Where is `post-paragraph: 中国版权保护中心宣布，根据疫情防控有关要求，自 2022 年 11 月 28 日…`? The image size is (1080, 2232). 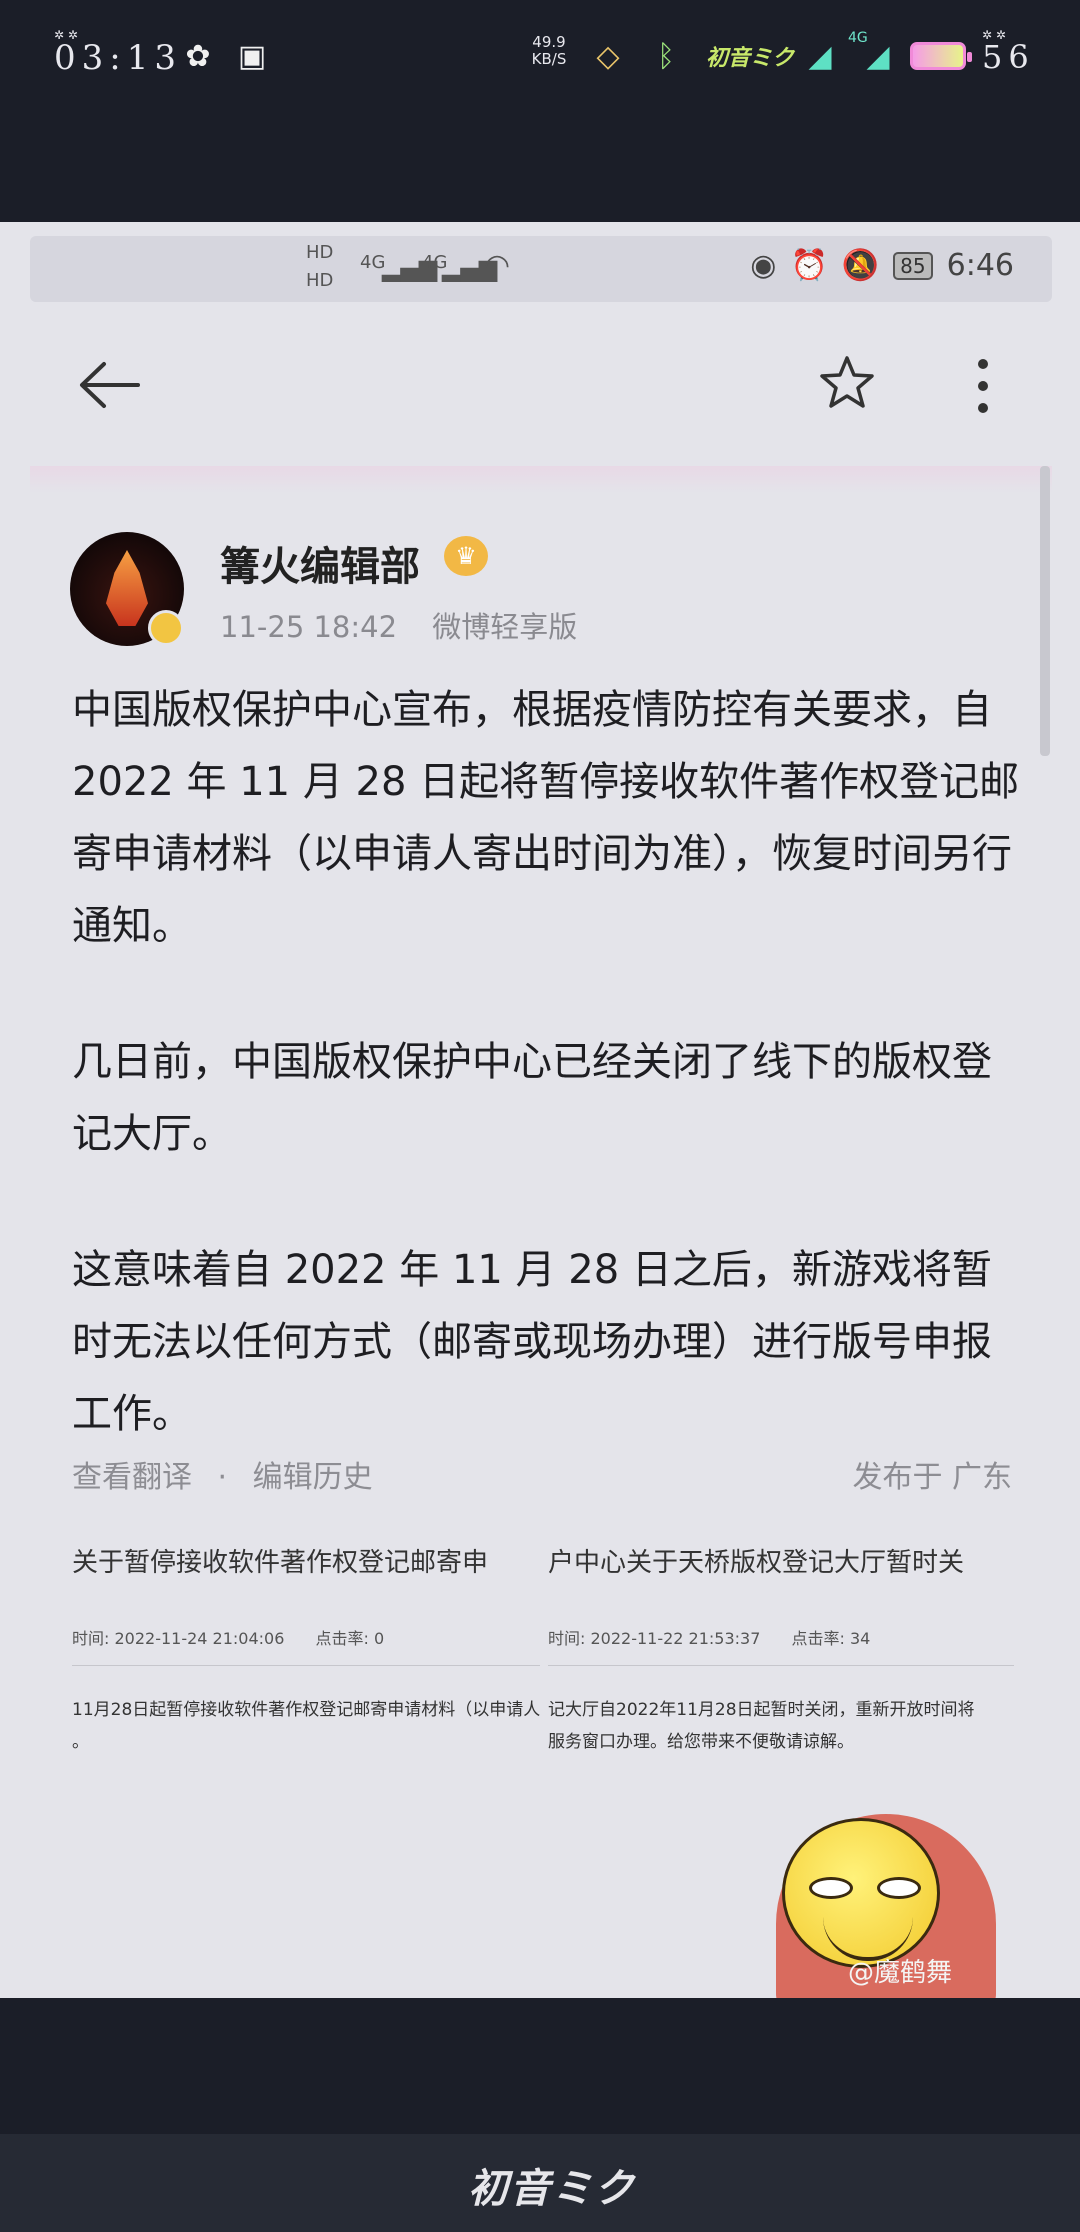 post-paragraph: 中国版权保护中心宣布，根据疫情防控有关要求，自 2022 年 11 月 28 日… is located at coordinates (546, 818).